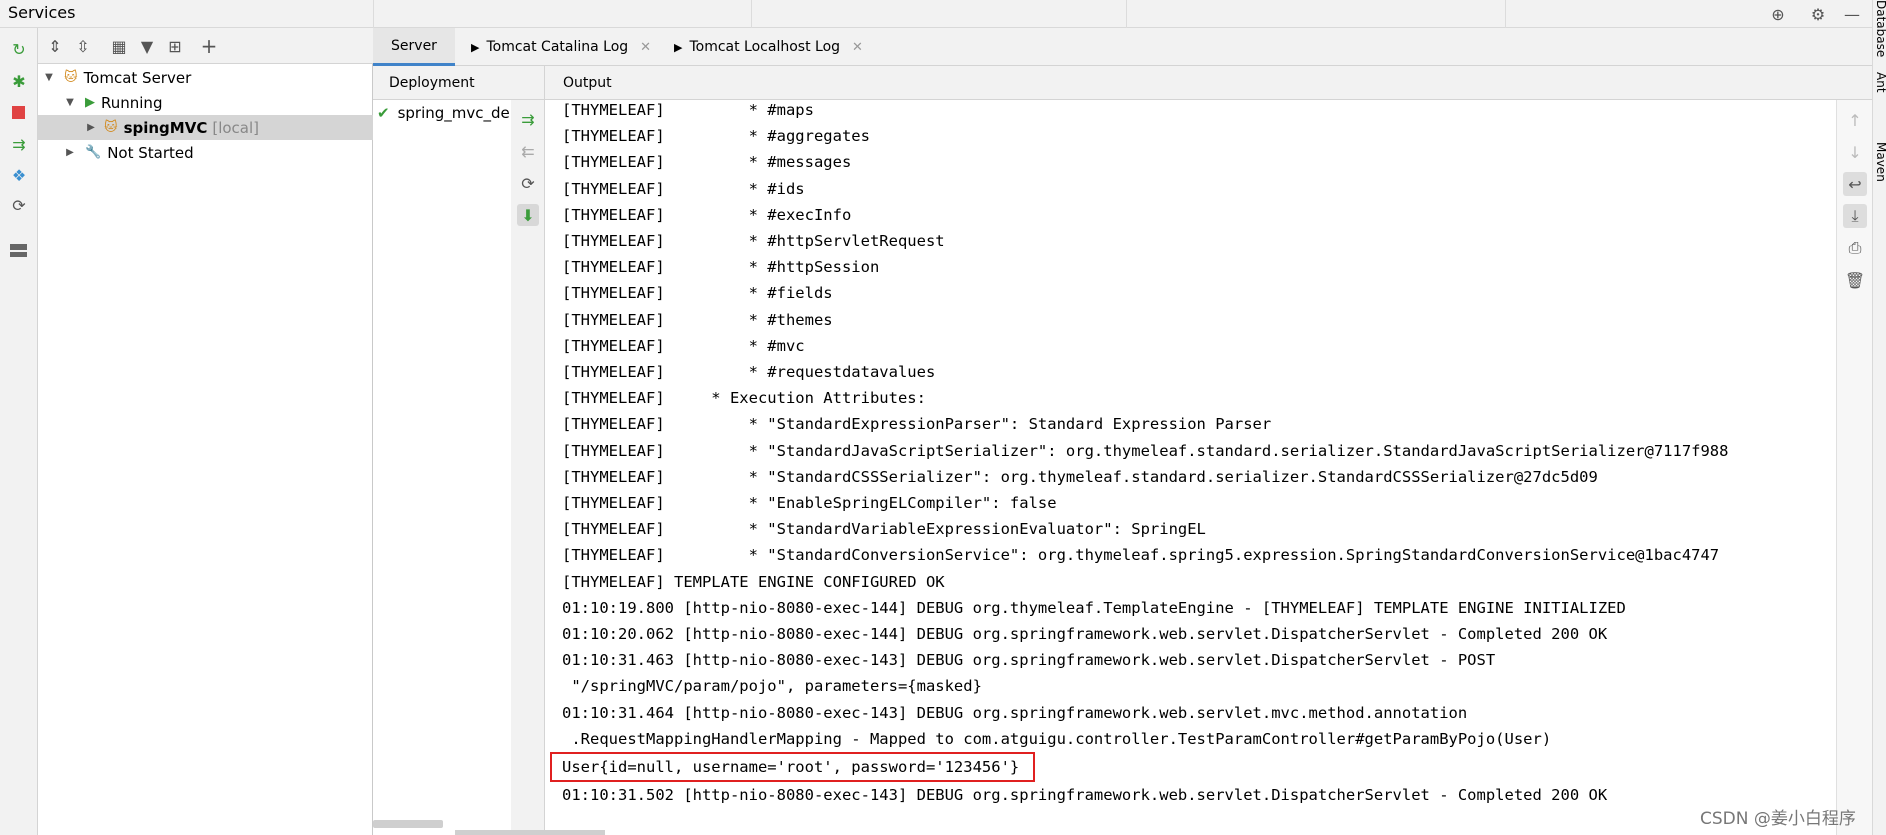 The width and height of the screenshot is (1886, 835). What do you see at coordinates (442, 467) in the screenshot?
I see `deployment-list: ✔ spring_mvc_de` at bounding box center [442, 467].